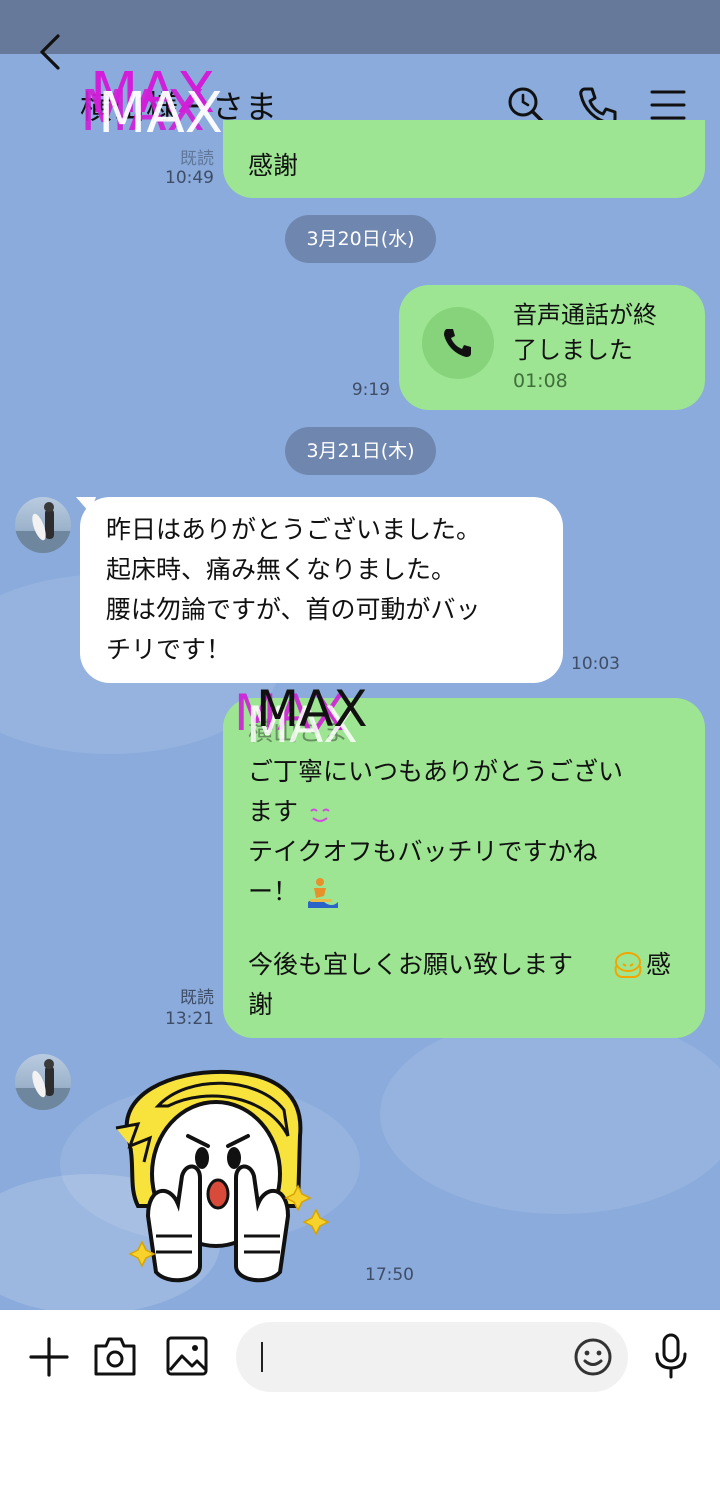 Image resolution: width=720 pixels, height=1496 pixels. What do you see at coordinates (86, 505) in the screenshot?
I see `bubble-tail` at bounding box center [86, 505].